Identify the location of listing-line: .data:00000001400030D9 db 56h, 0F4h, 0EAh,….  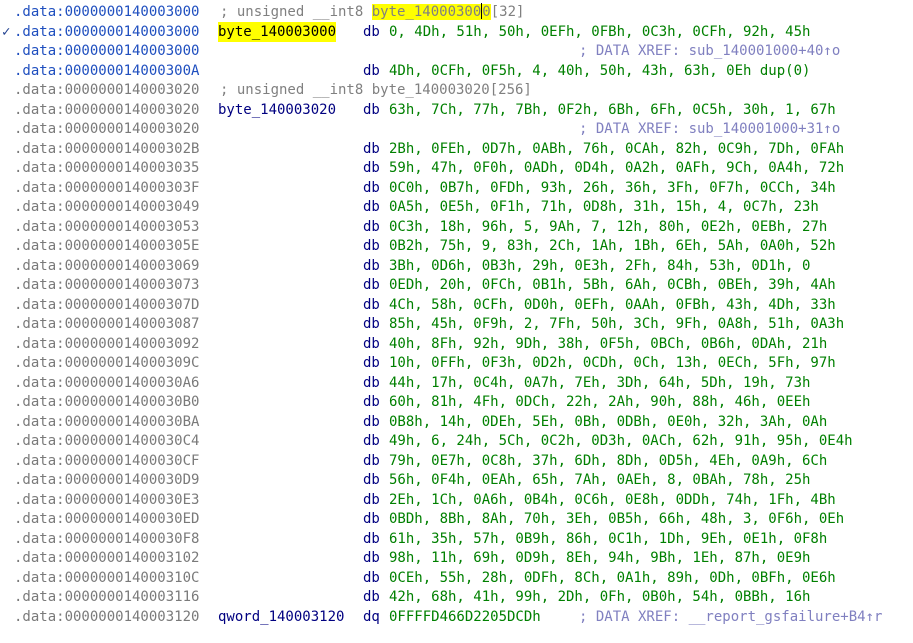
(456, 480).